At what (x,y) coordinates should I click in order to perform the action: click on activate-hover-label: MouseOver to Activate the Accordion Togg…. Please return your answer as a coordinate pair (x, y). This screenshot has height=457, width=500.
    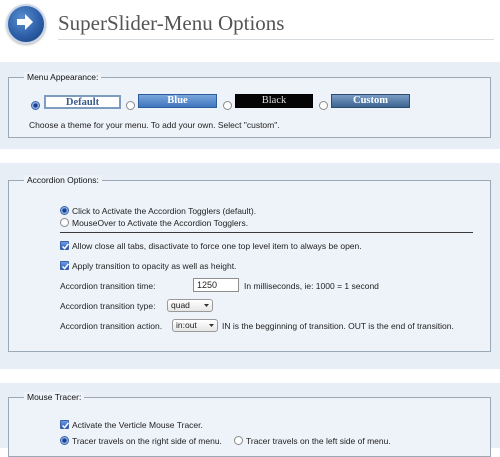
    Looking at the image, I should click on (160, 223).